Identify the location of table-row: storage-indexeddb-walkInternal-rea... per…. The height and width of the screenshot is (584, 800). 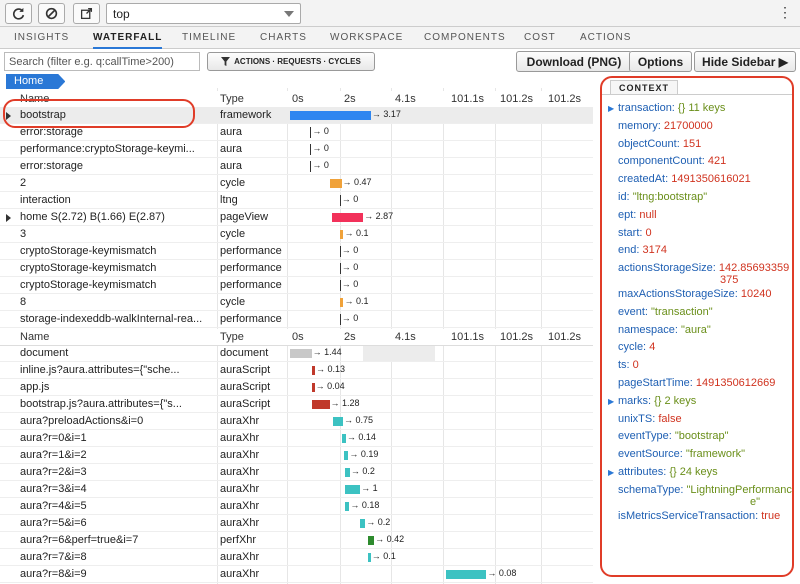
(296, 319).